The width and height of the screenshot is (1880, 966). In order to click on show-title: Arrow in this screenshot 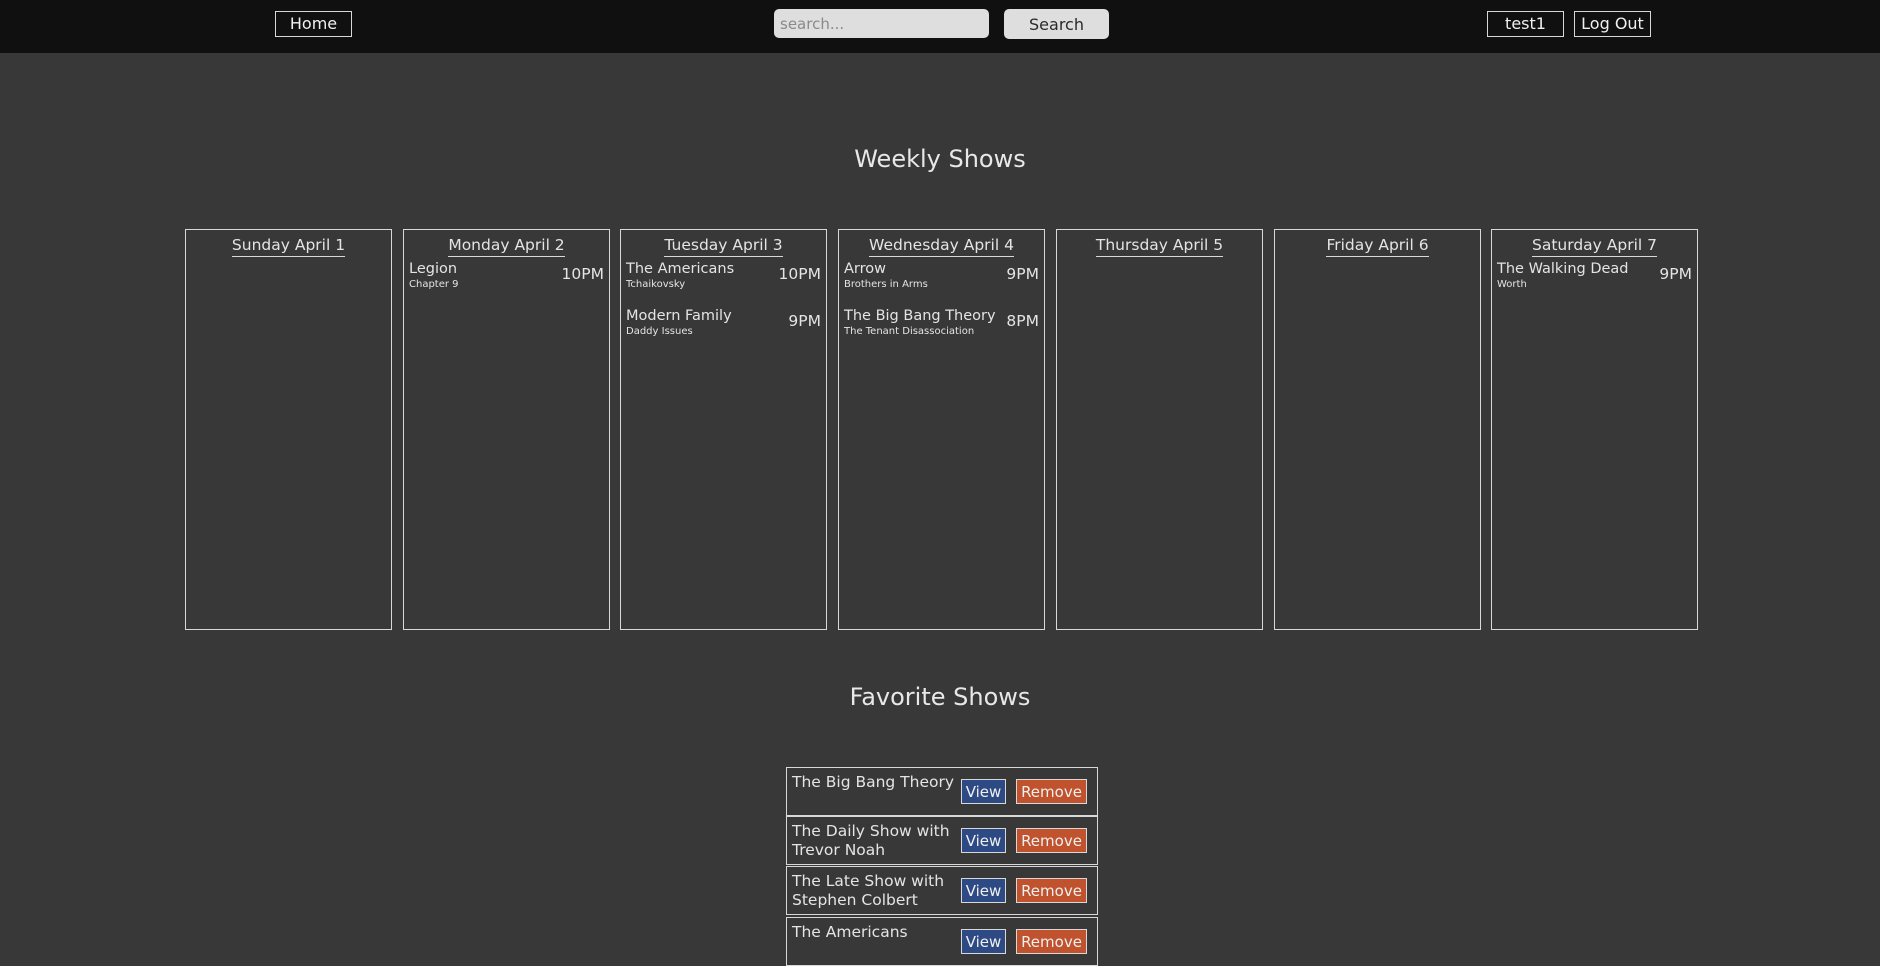, I will do `click(865, 269)`.